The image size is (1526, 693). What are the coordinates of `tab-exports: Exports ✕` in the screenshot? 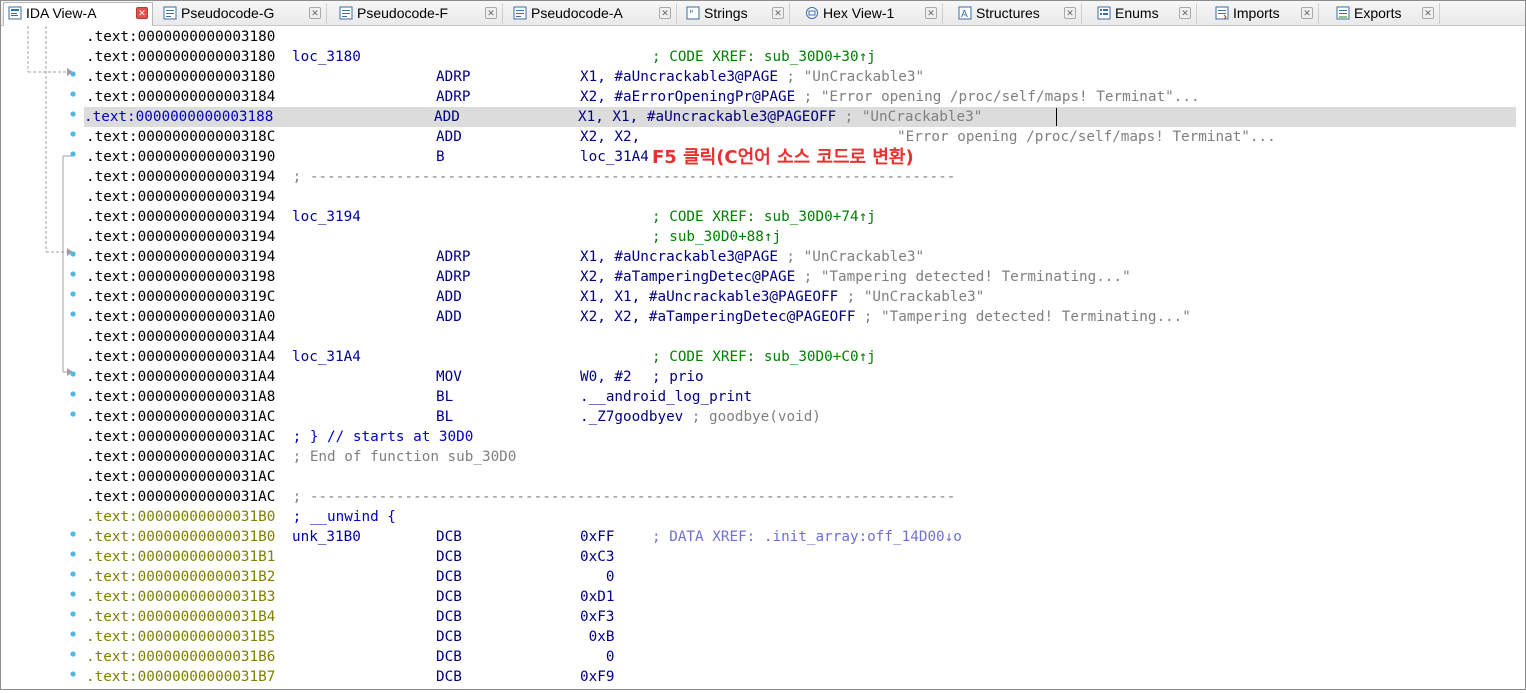 It's located at (1386, 13).